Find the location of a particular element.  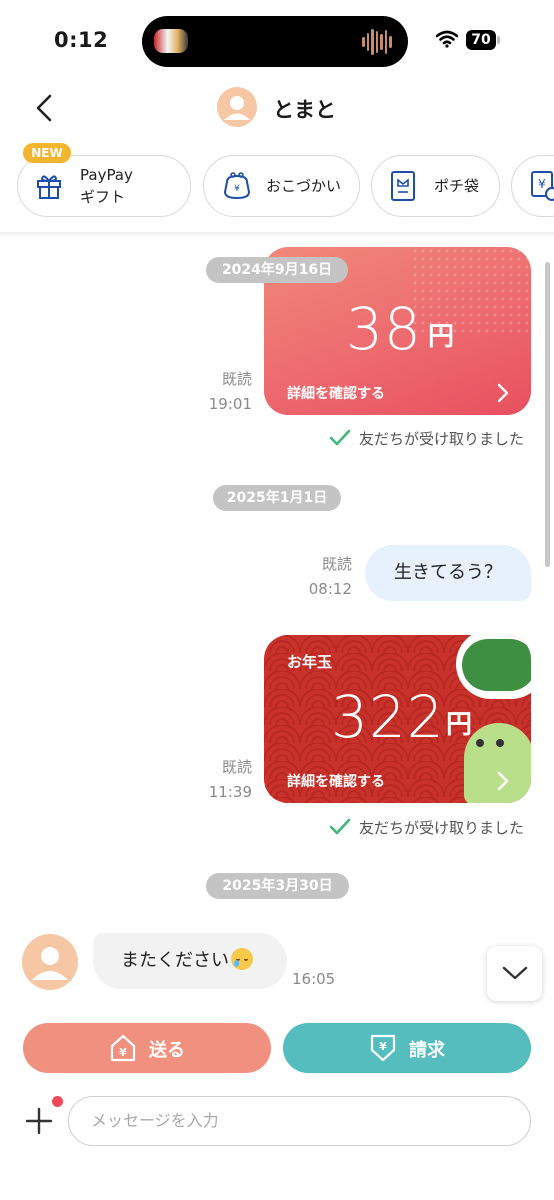

friend-avatar is located at coordinates (50, 962).